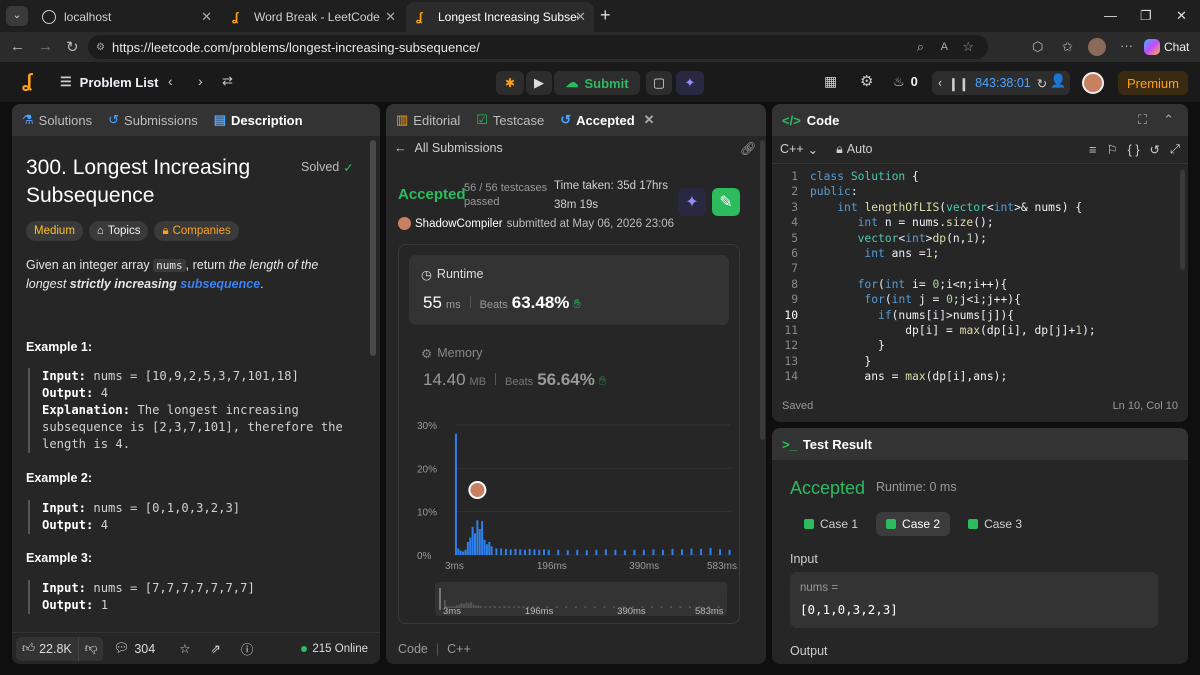 This screenshot has width=1200, height=675. Describe the element at coordinates (569, 495) in the screenshot. I see `runtime-distribution-chart: 30% 20% 10% 0% 3ms 196ms 390ms 583ms` at that location.